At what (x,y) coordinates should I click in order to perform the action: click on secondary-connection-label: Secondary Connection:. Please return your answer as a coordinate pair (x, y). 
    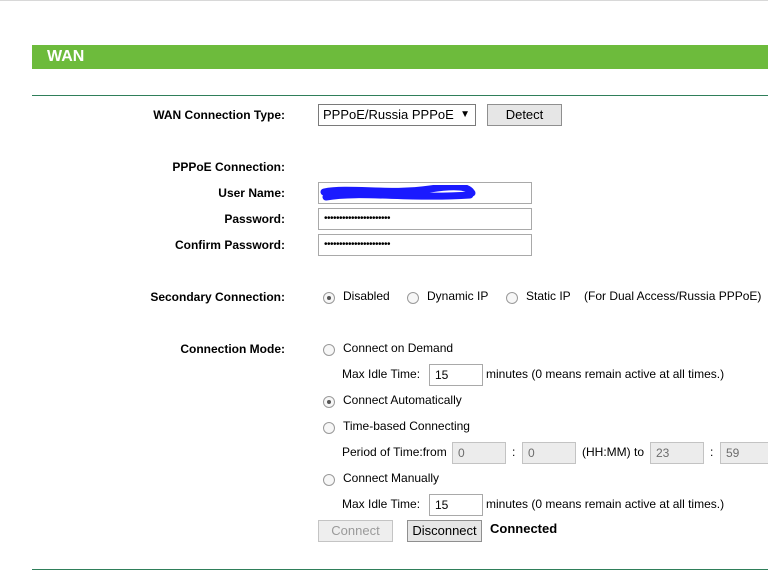
    Looking at the image, I should click on (217, 297).